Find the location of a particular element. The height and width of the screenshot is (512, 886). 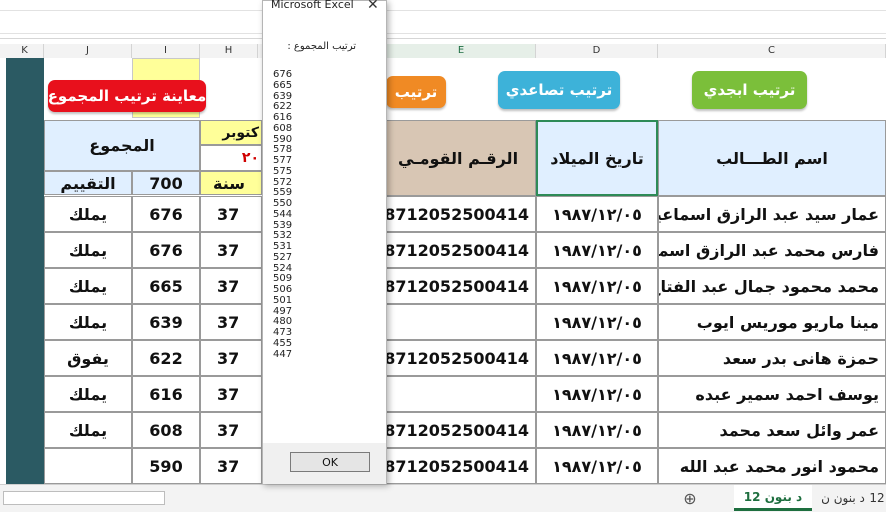

total-cell: 665 is located at coordinates (166, 286).